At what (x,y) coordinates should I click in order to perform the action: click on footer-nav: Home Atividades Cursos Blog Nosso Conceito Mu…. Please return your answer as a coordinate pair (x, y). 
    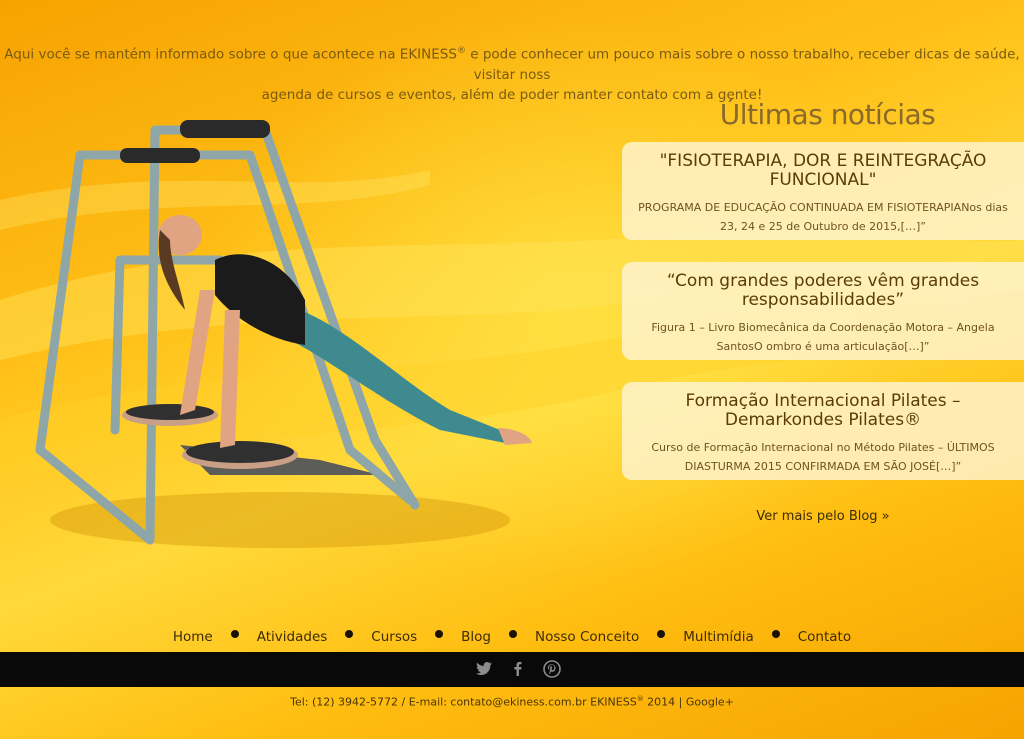
    Looking at the image, I should click on (512, 637).